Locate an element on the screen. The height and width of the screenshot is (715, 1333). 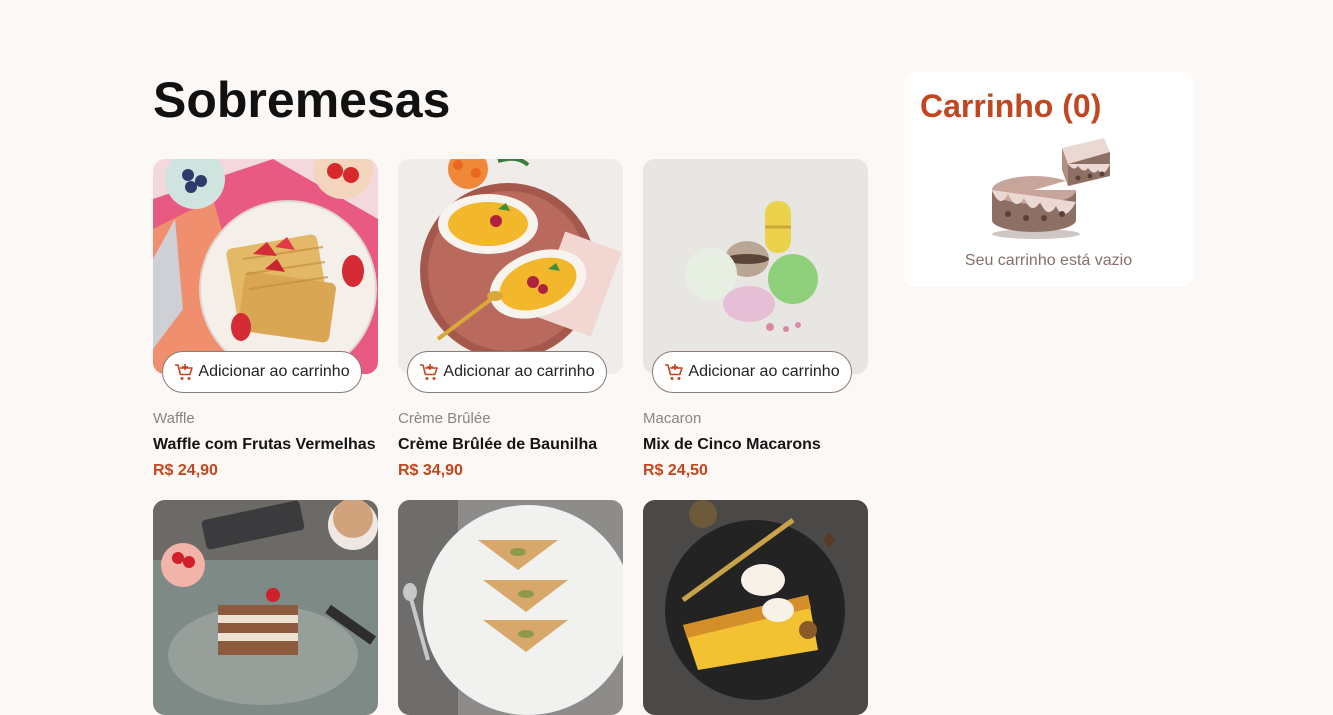
product-name: Mix de Cinco Macarons is located at coordinates (732, 444).